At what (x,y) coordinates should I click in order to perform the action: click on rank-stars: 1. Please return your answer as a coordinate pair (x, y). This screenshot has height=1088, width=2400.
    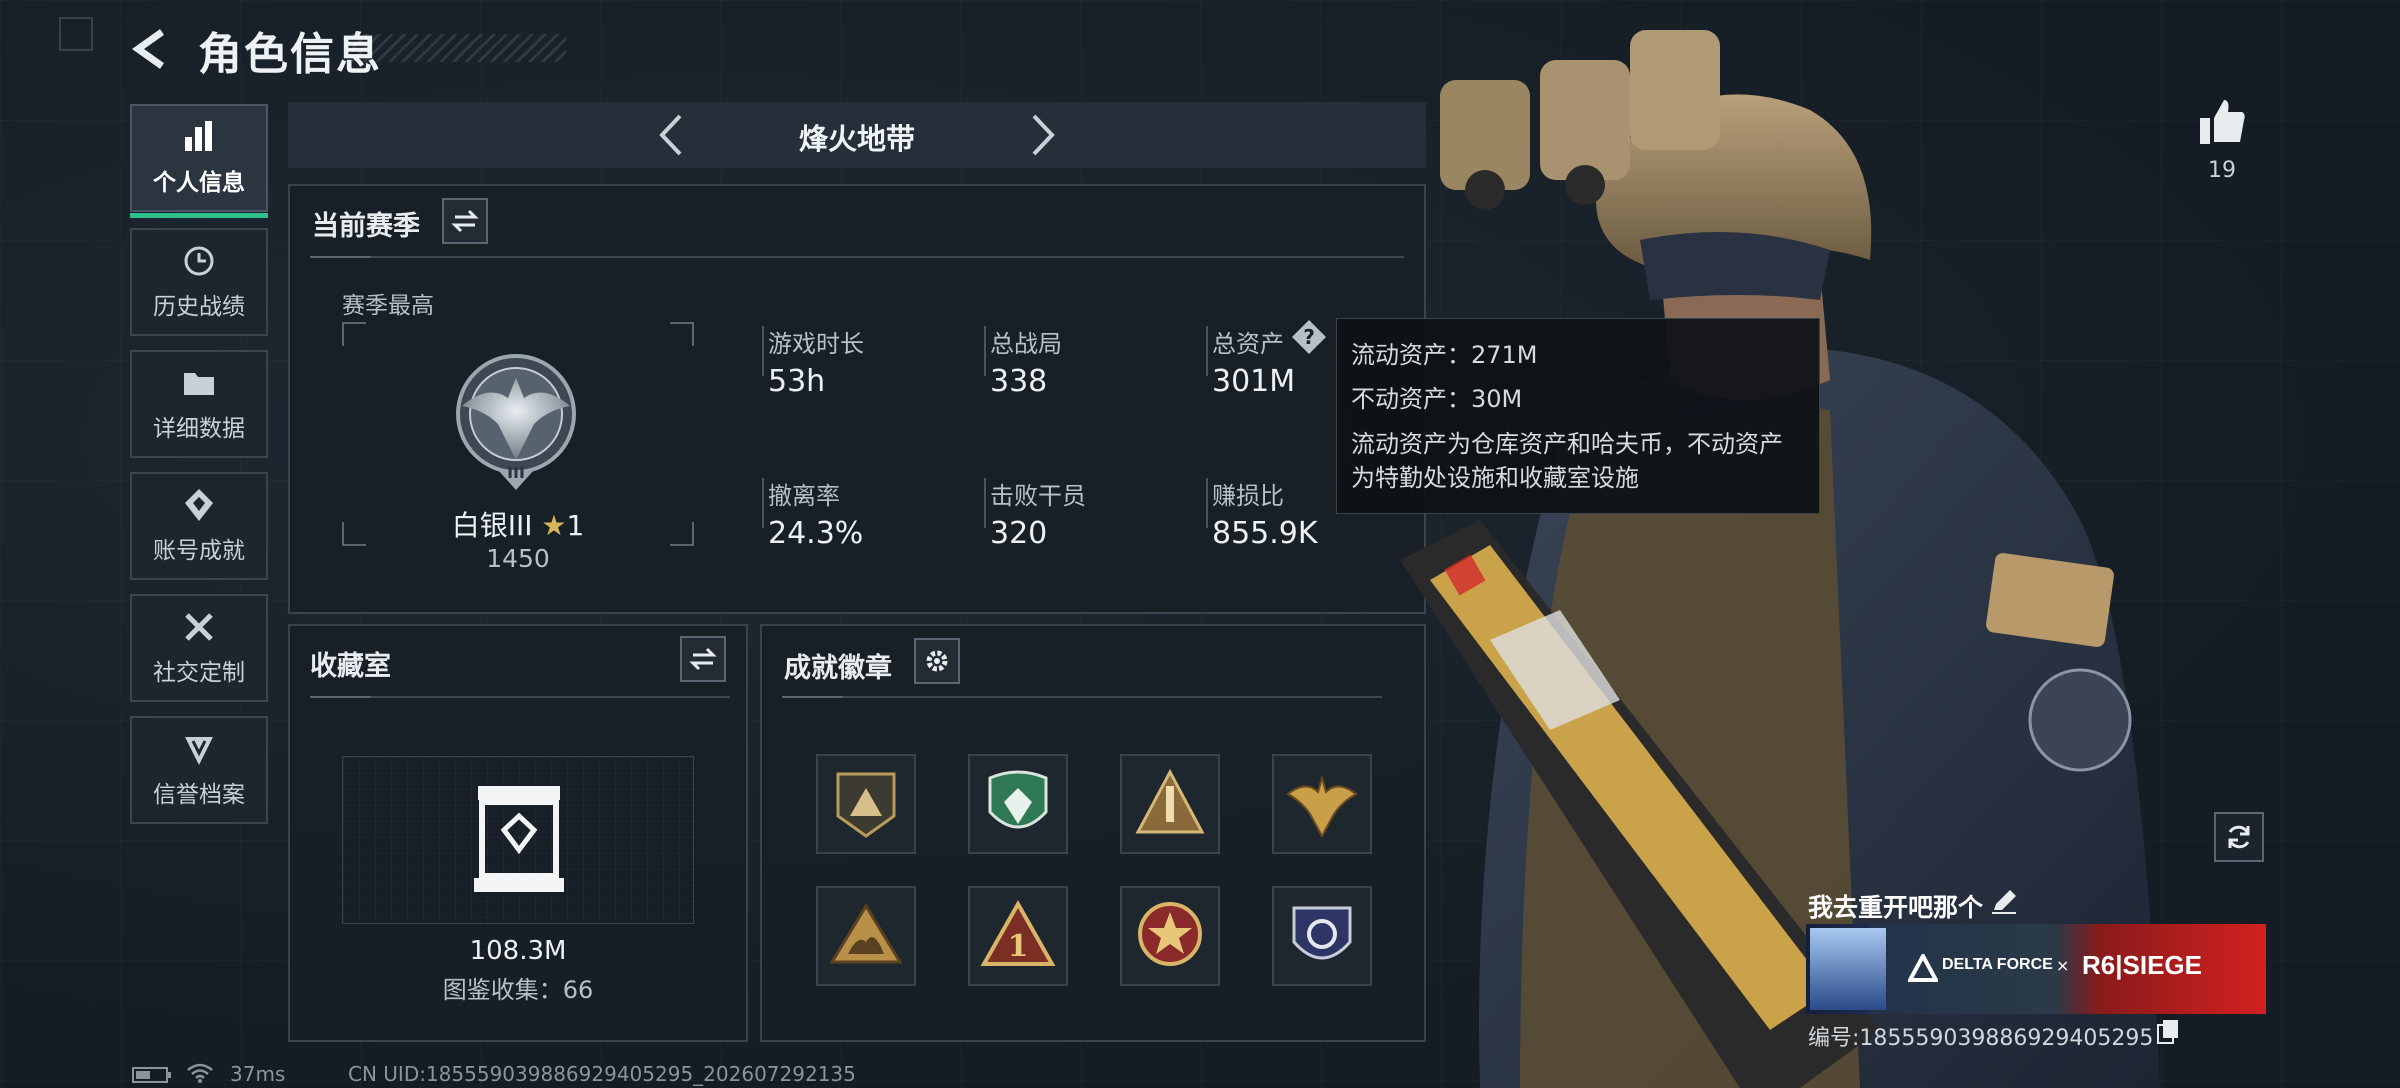
    Looking at the image, I should click on (575, 525).